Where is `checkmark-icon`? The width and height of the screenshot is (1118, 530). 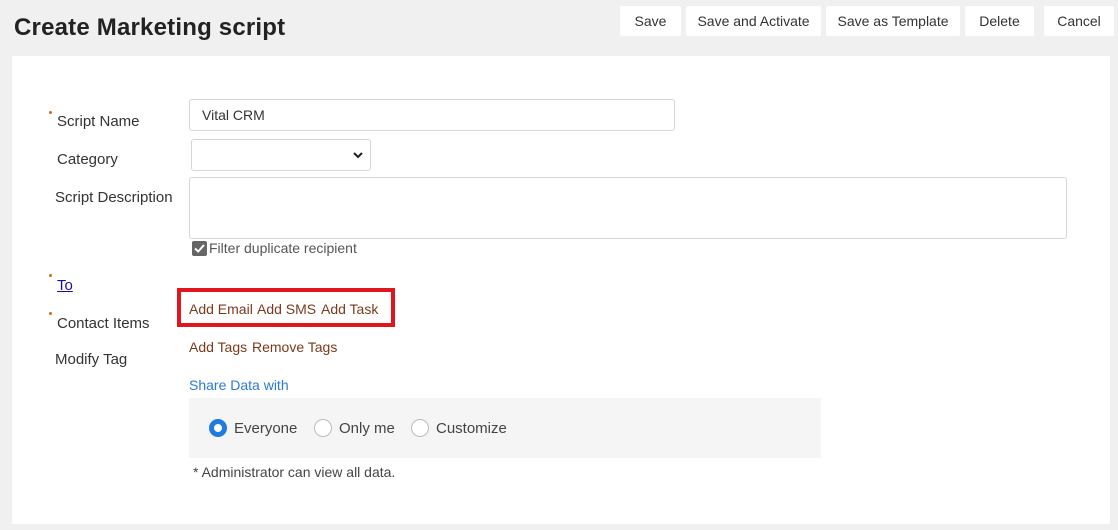
checkmark-icon is located at coordinates (199, 248).